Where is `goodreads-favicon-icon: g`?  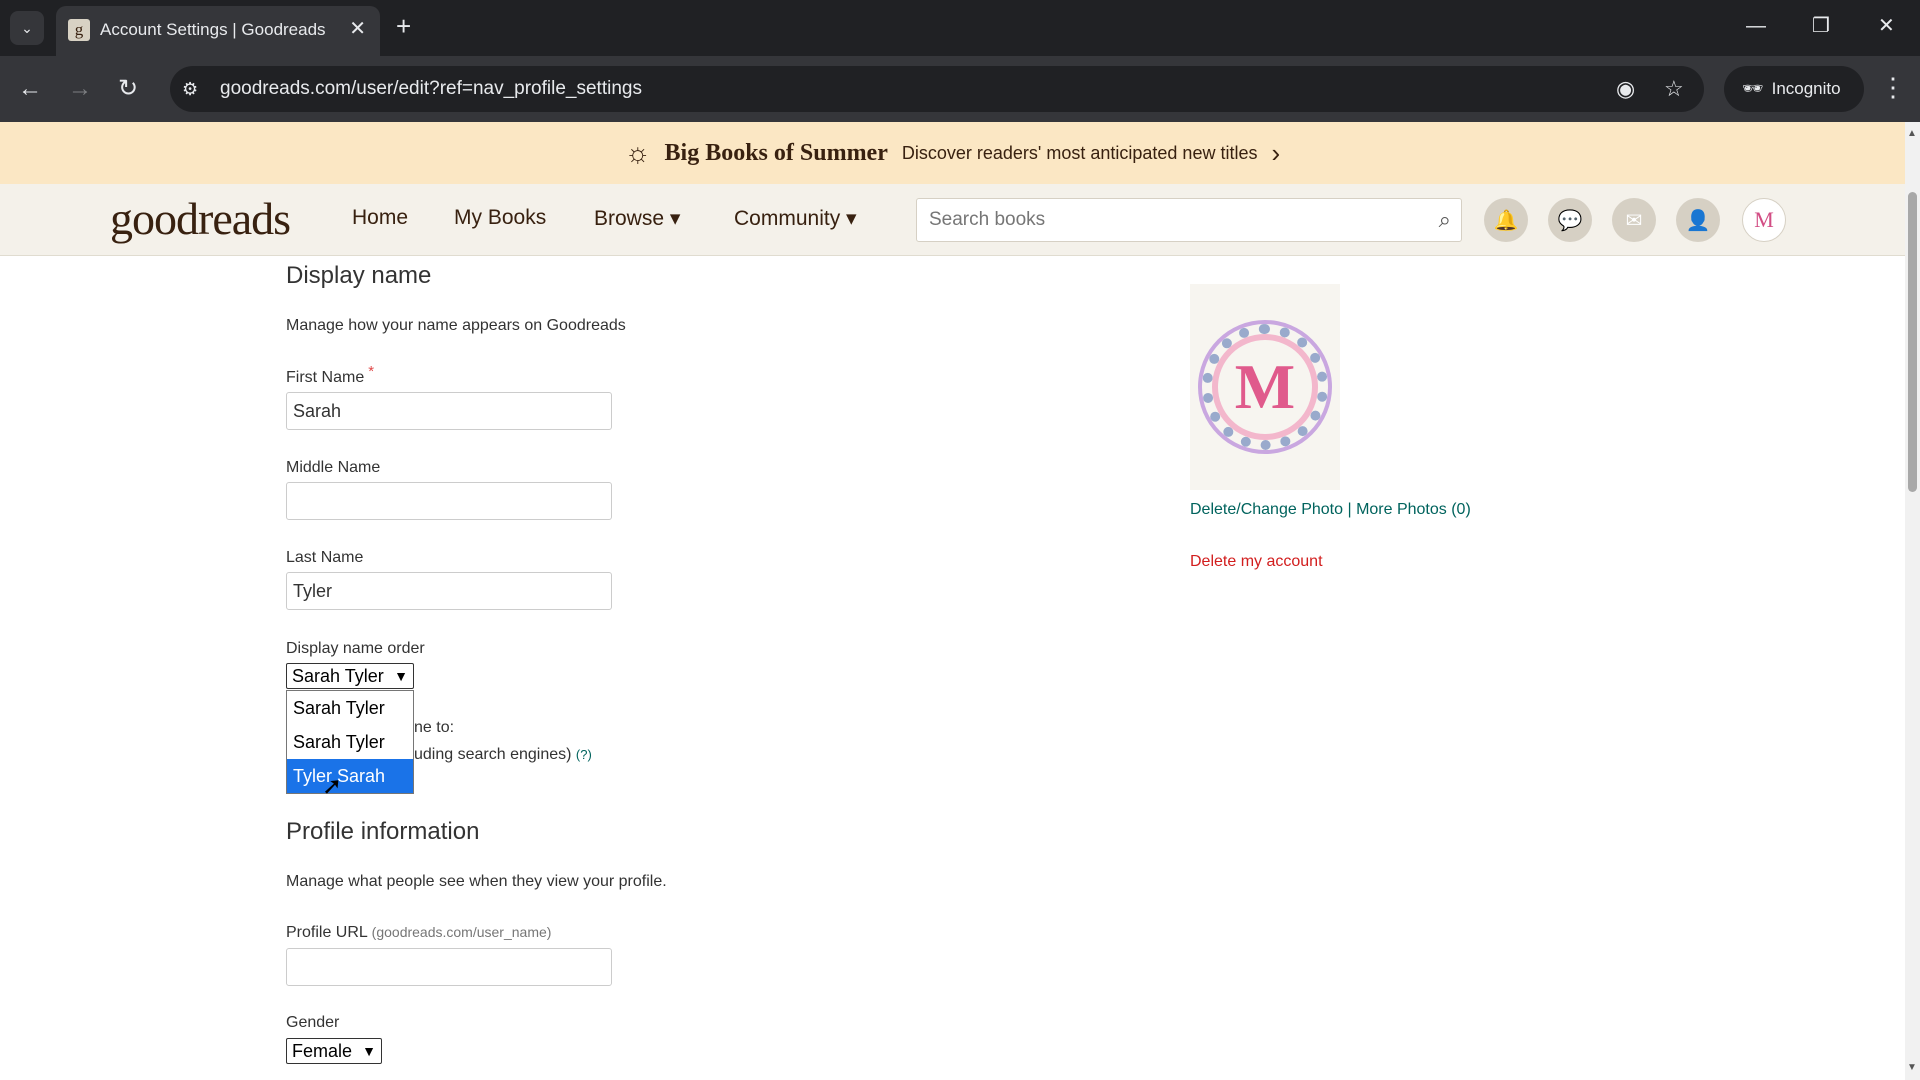
goodreads-favicon-icon: g is located at coordinates (79, 30).